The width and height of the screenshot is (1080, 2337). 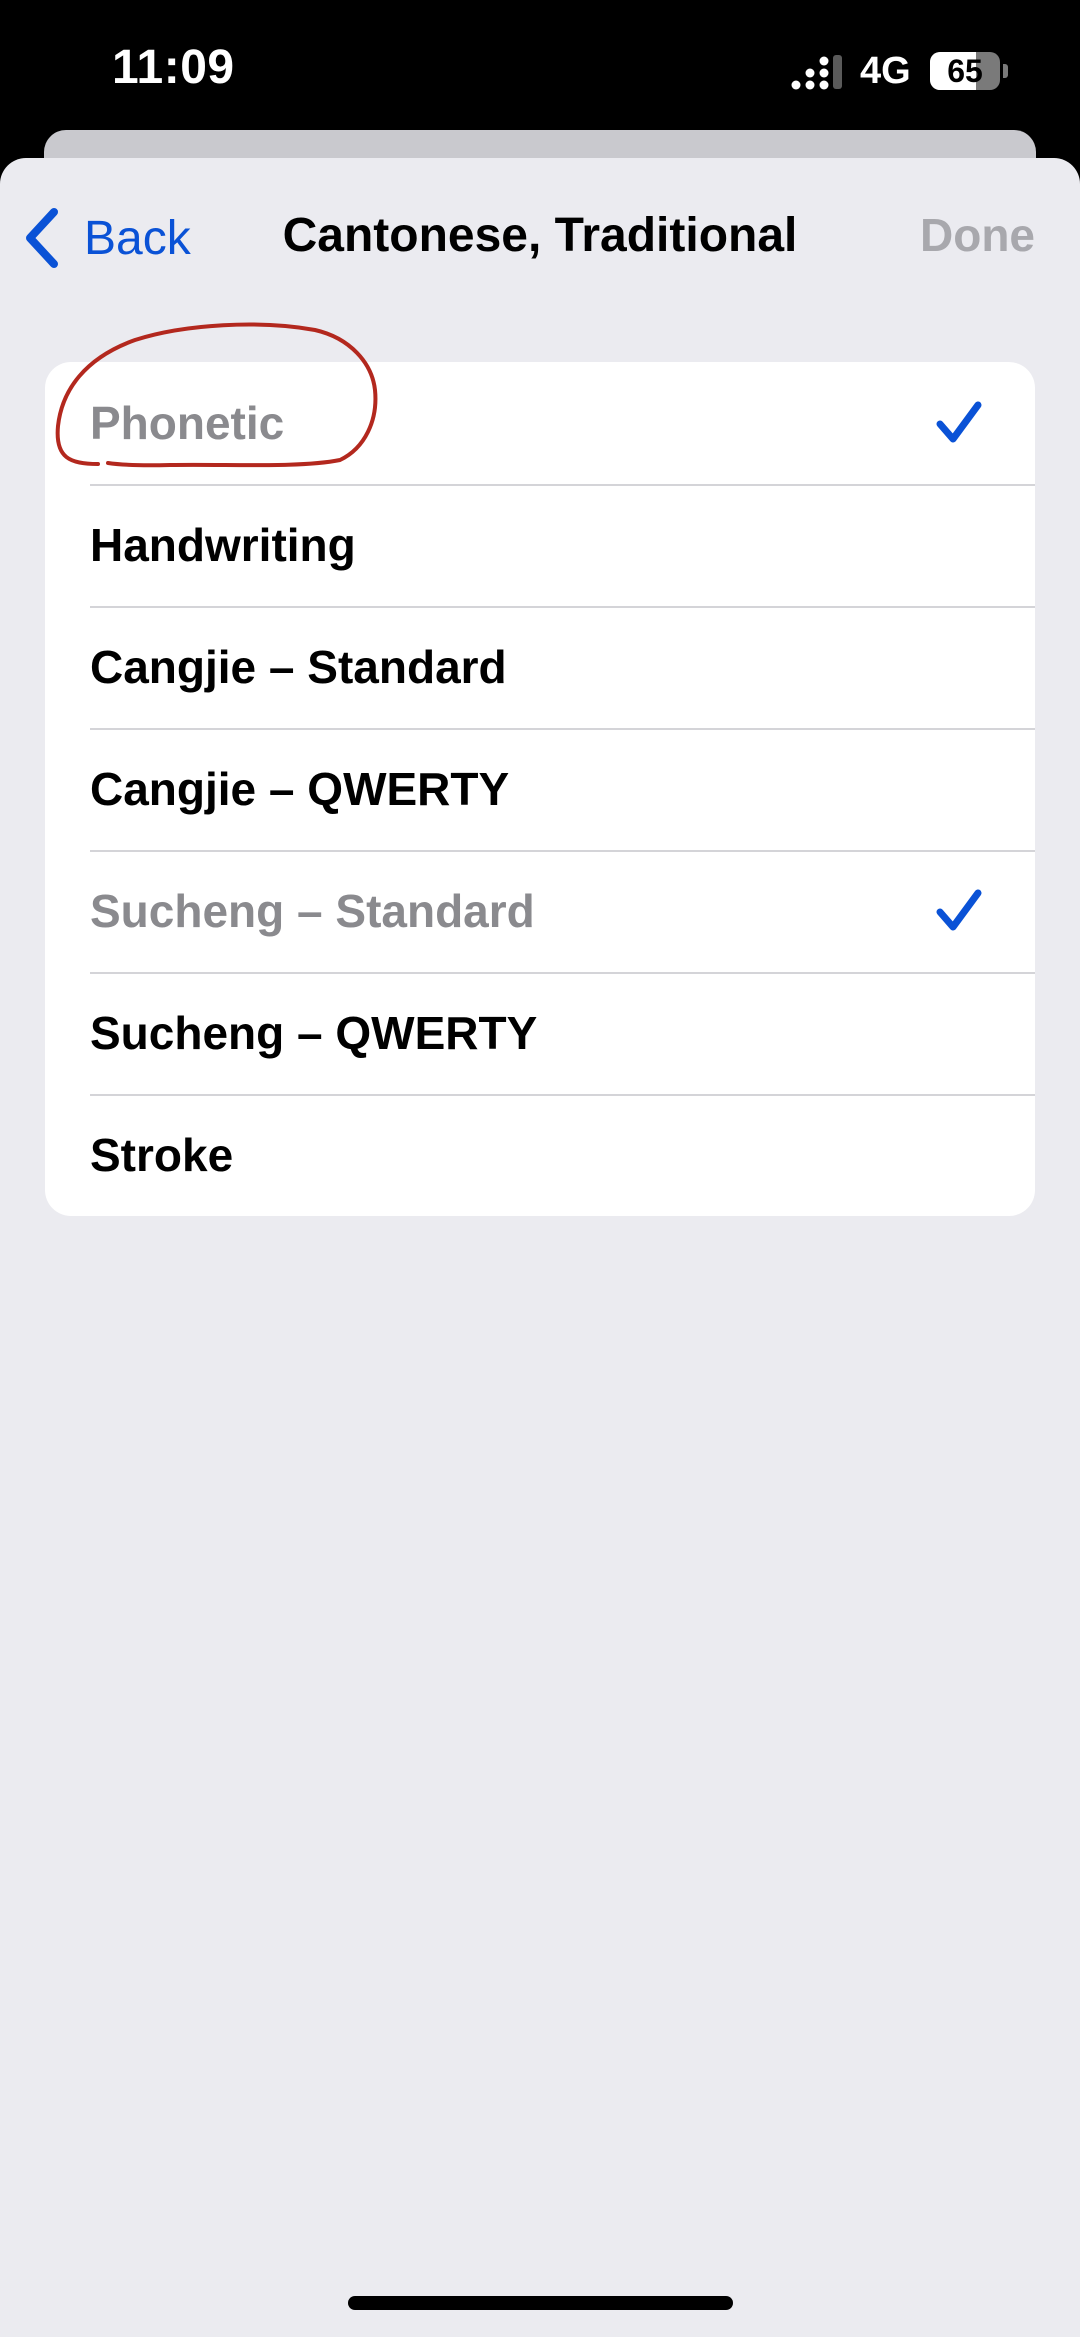 What do you see at coordinates (223, 545) in the screenshot?
I see `list-item-label: Handwriting` at bounding box center [223, 545].